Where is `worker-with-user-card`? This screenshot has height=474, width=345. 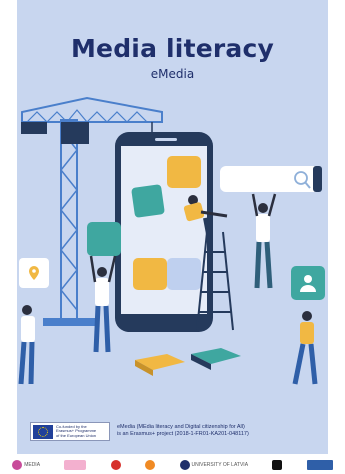
worker-with-user-card is located at coordinates (305, 348).